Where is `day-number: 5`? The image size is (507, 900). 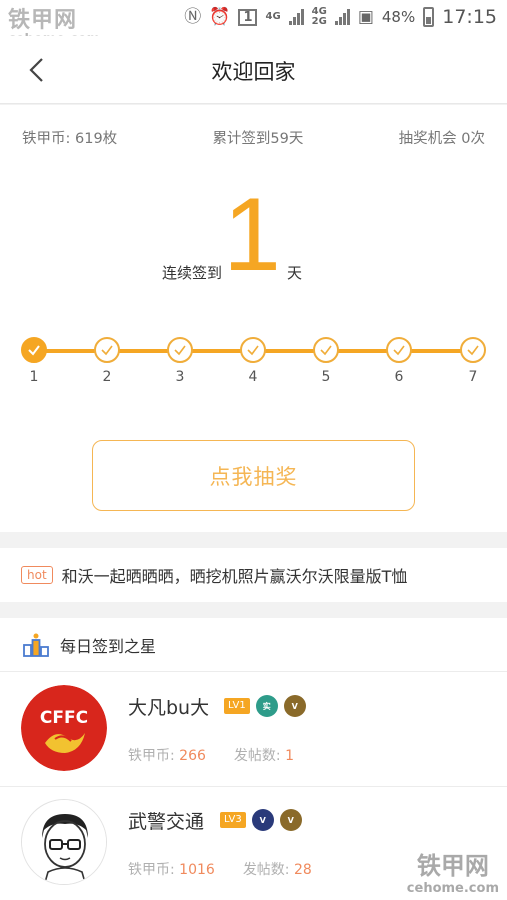
day-number: 5 is located at coordinates (326, 377).